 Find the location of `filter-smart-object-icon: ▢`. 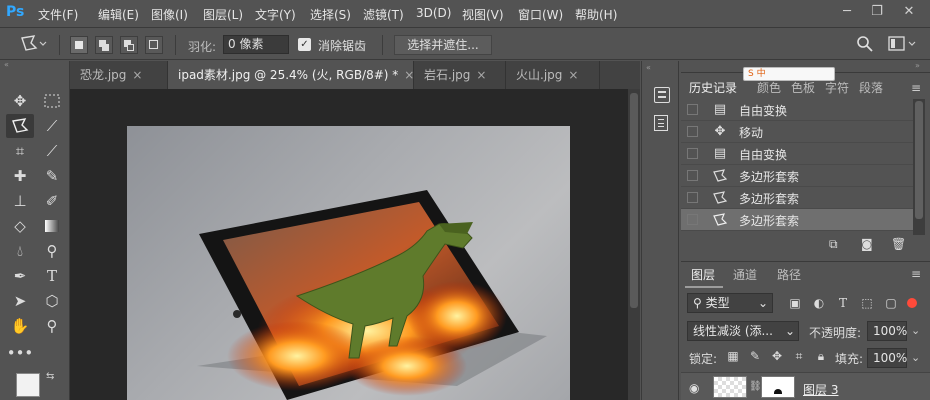

filter-smart-object-icon: ▢ is located at coordinates (891, 303).